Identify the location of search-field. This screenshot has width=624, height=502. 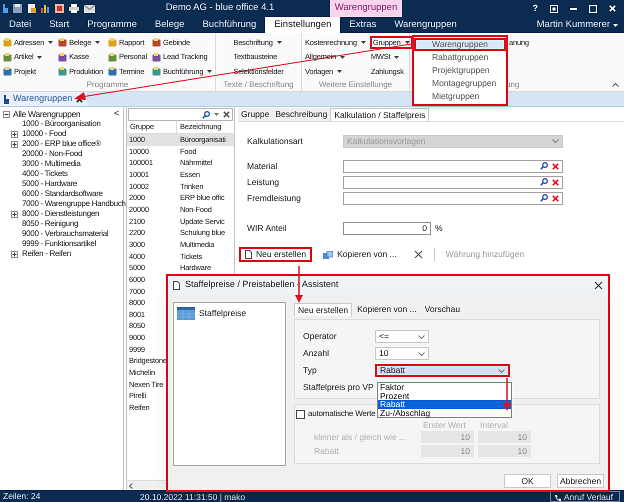
(180, 114).